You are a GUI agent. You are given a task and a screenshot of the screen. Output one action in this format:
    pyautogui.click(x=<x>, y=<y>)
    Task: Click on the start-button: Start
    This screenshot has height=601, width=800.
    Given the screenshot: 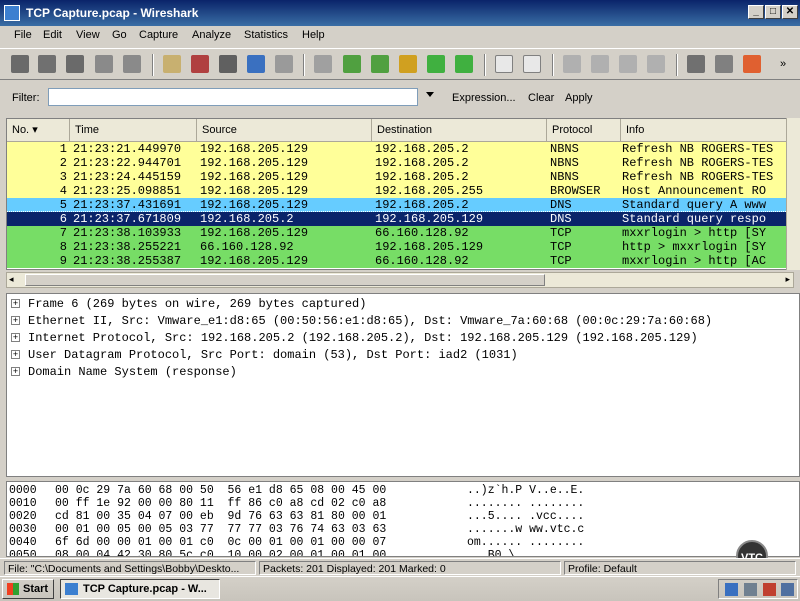 What is the action you would take?
    pyautogui.click(x=28, y=589)
    